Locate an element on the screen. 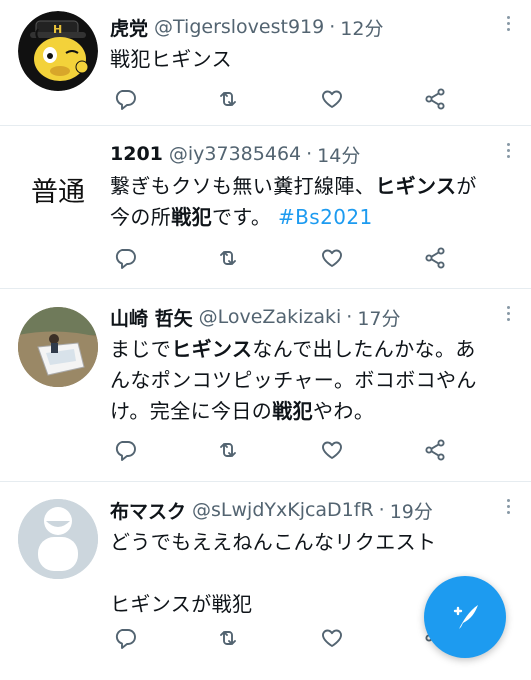 Image resolution: width=531 pixels, height=680 pixels. tweet-header: 虎党 @Tigerslovest919 · 12分 is located at coordinates (309, 27).